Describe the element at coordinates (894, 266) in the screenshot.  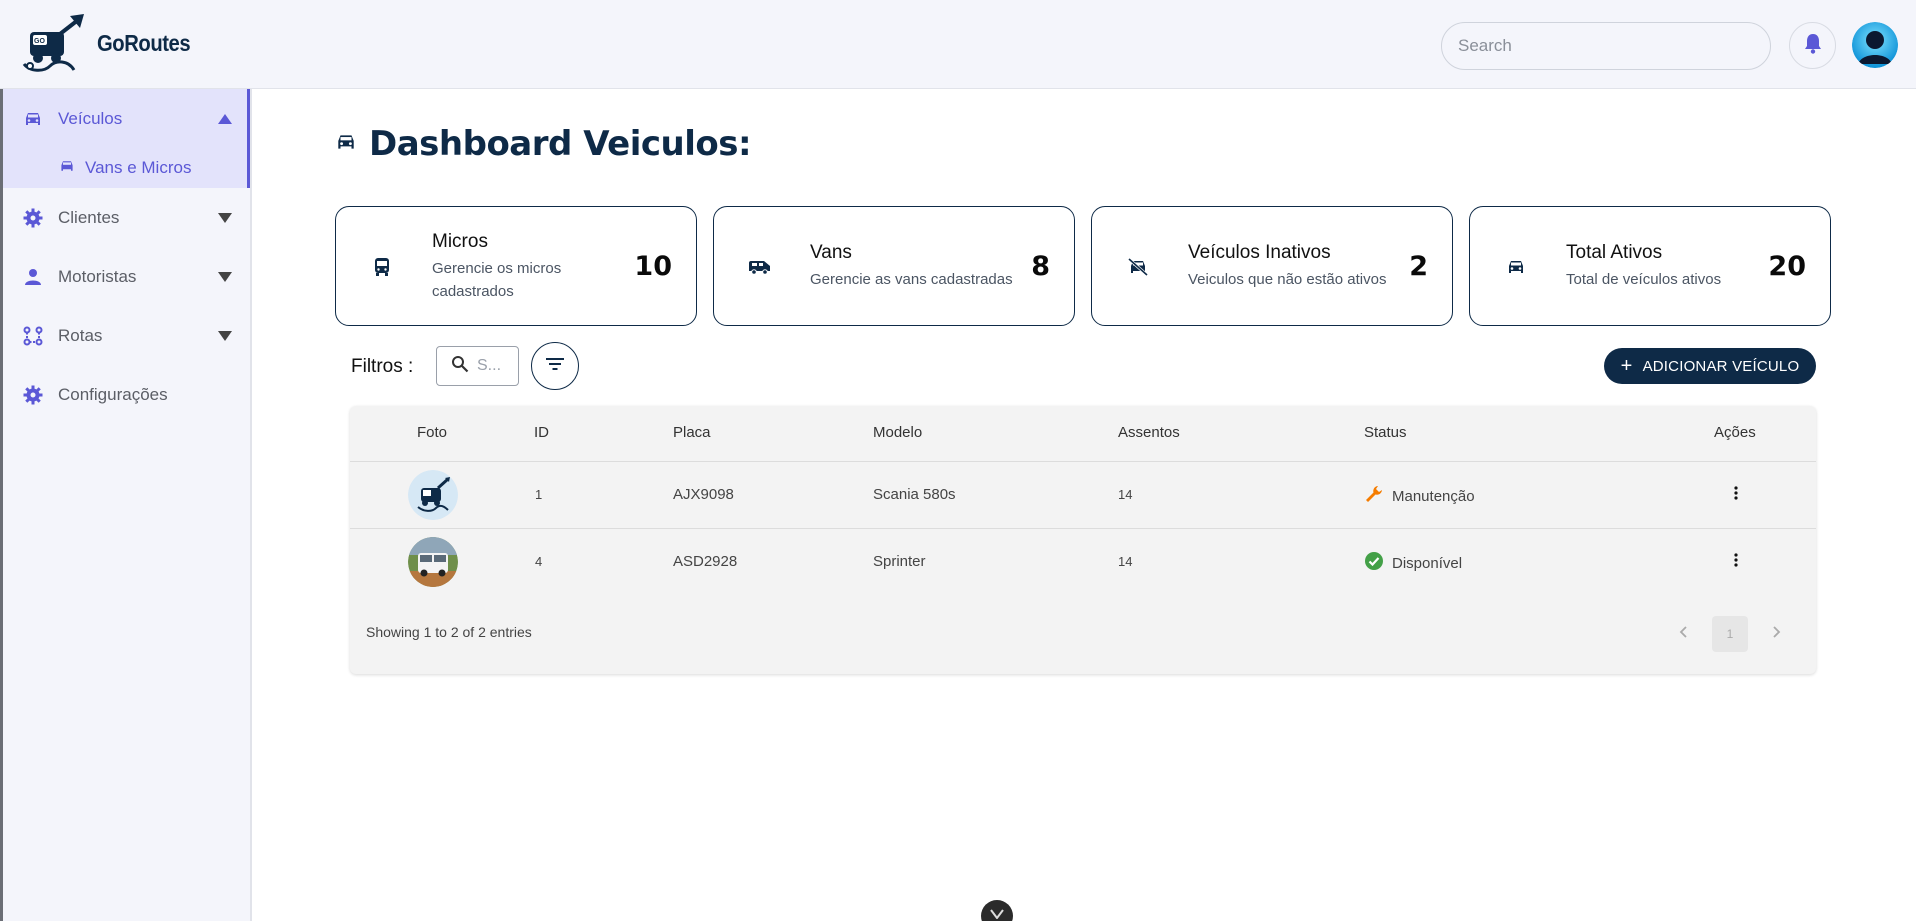
I see `stat-card-vans: Vans Gerencie as vans cadastradas 8` at that location.